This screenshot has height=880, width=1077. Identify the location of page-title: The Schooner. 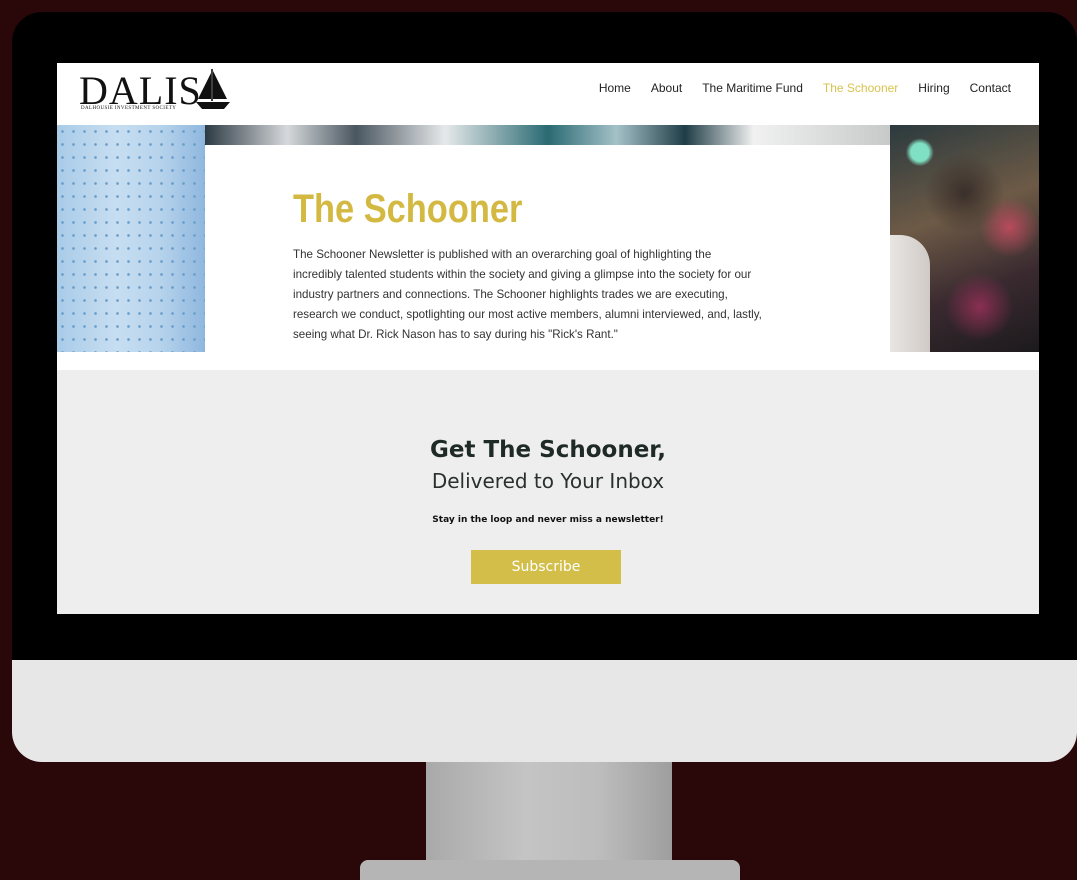
(408, 209).